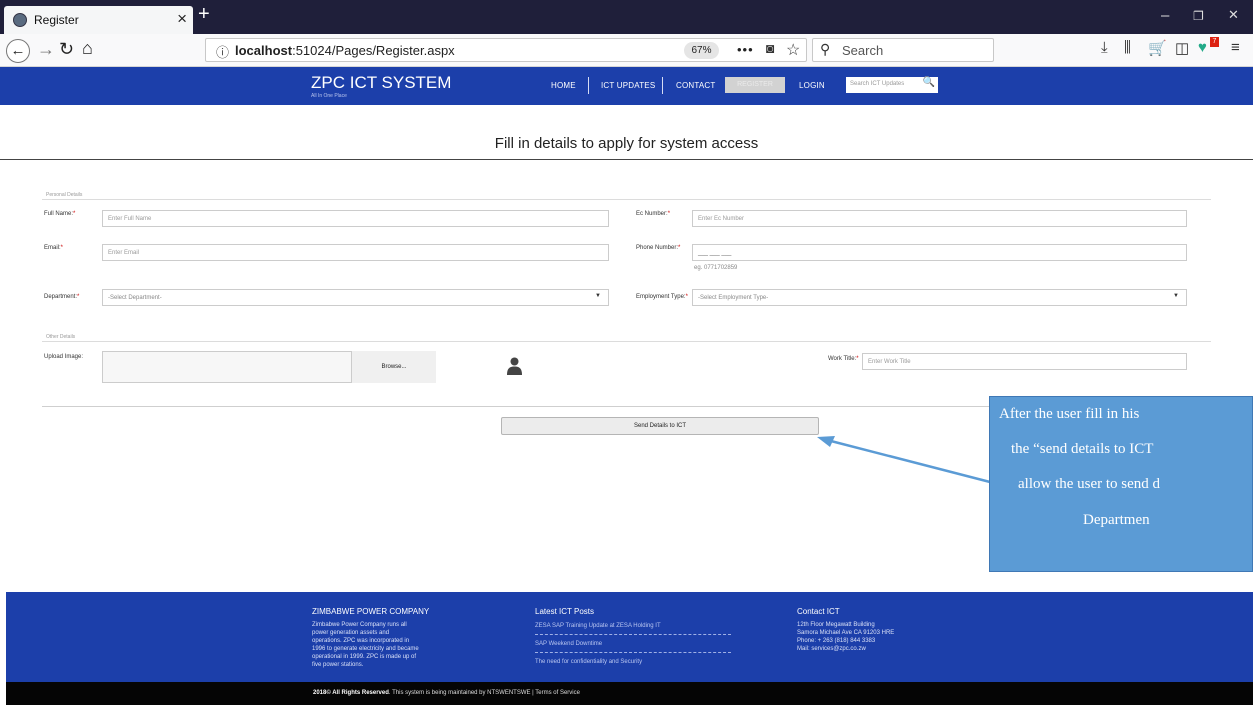 Image resolution: width=1253 pixels, height=705 pixels. What do you see at coordinates (628, 85) in the screenshot?
I see `nav-ict-updates: ICT UPDATES` at bounding box center [628, 85].